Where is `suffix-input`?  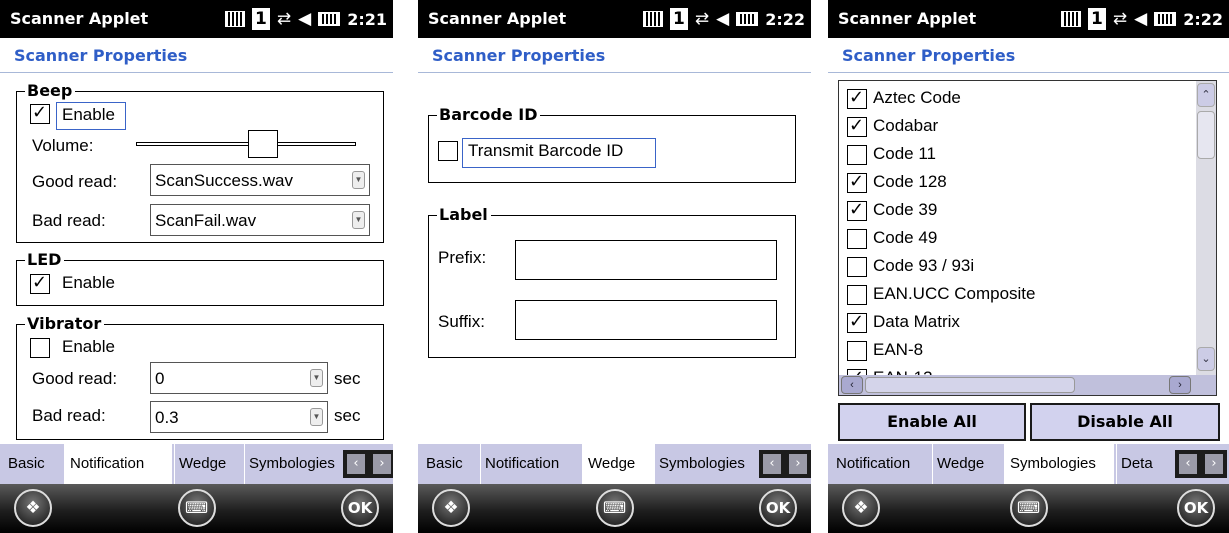 suffix-input is located at coordinates (646, 320).